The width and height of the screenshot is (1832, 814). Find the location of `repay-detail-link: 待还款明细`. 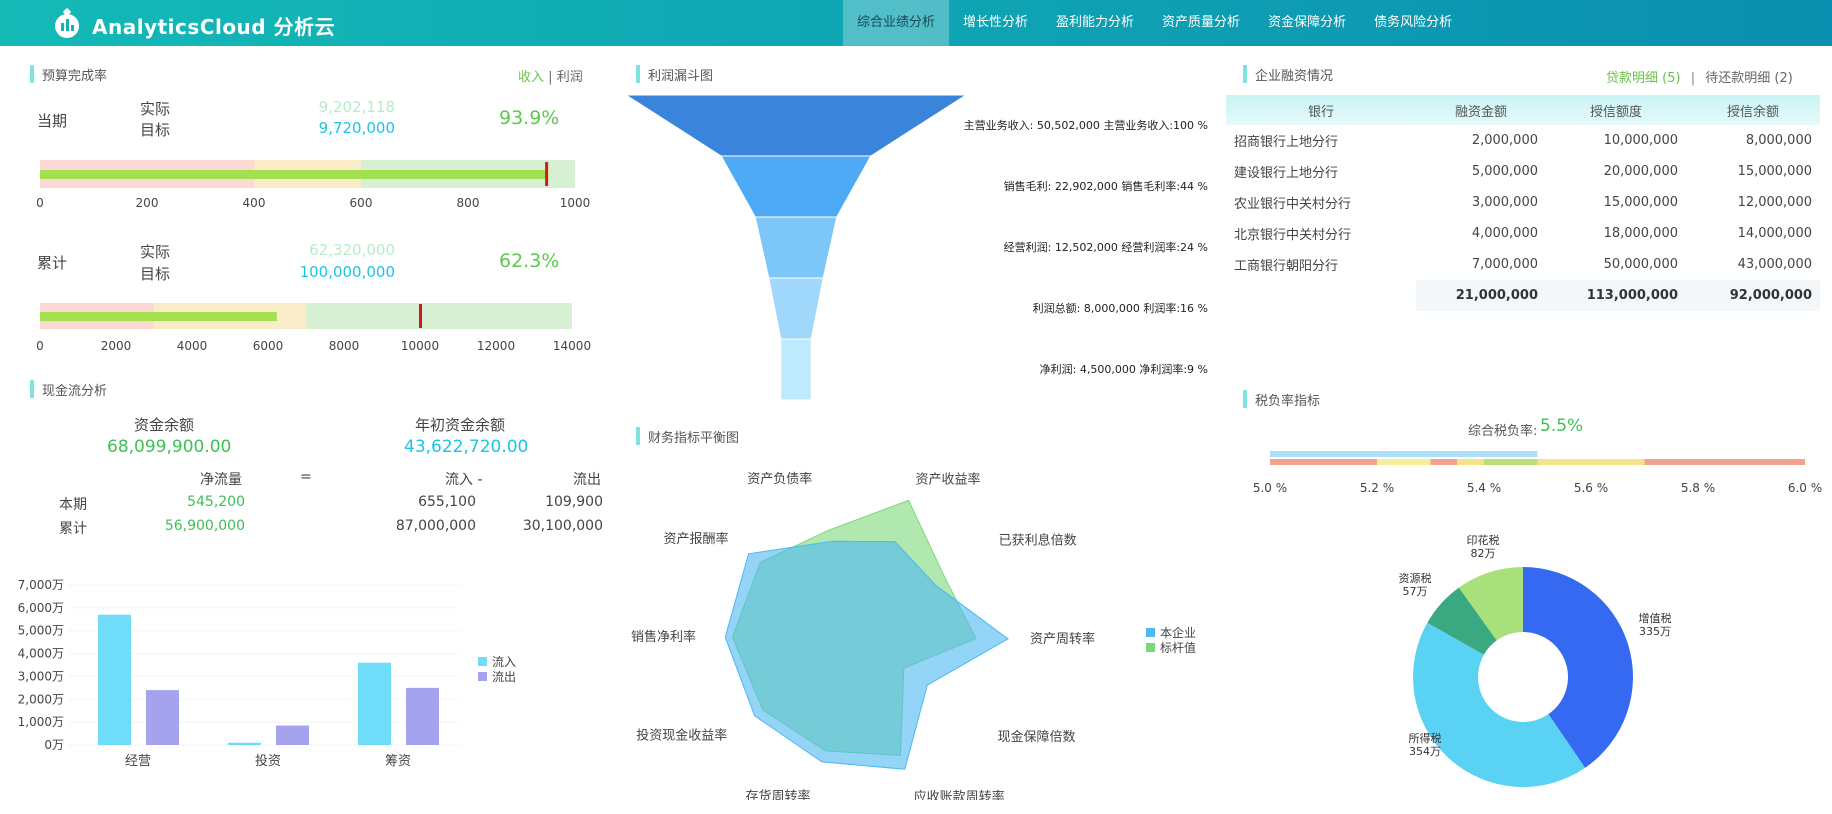

repay-detail-link: 待还款明细 is located at coordinates (1737, 78).